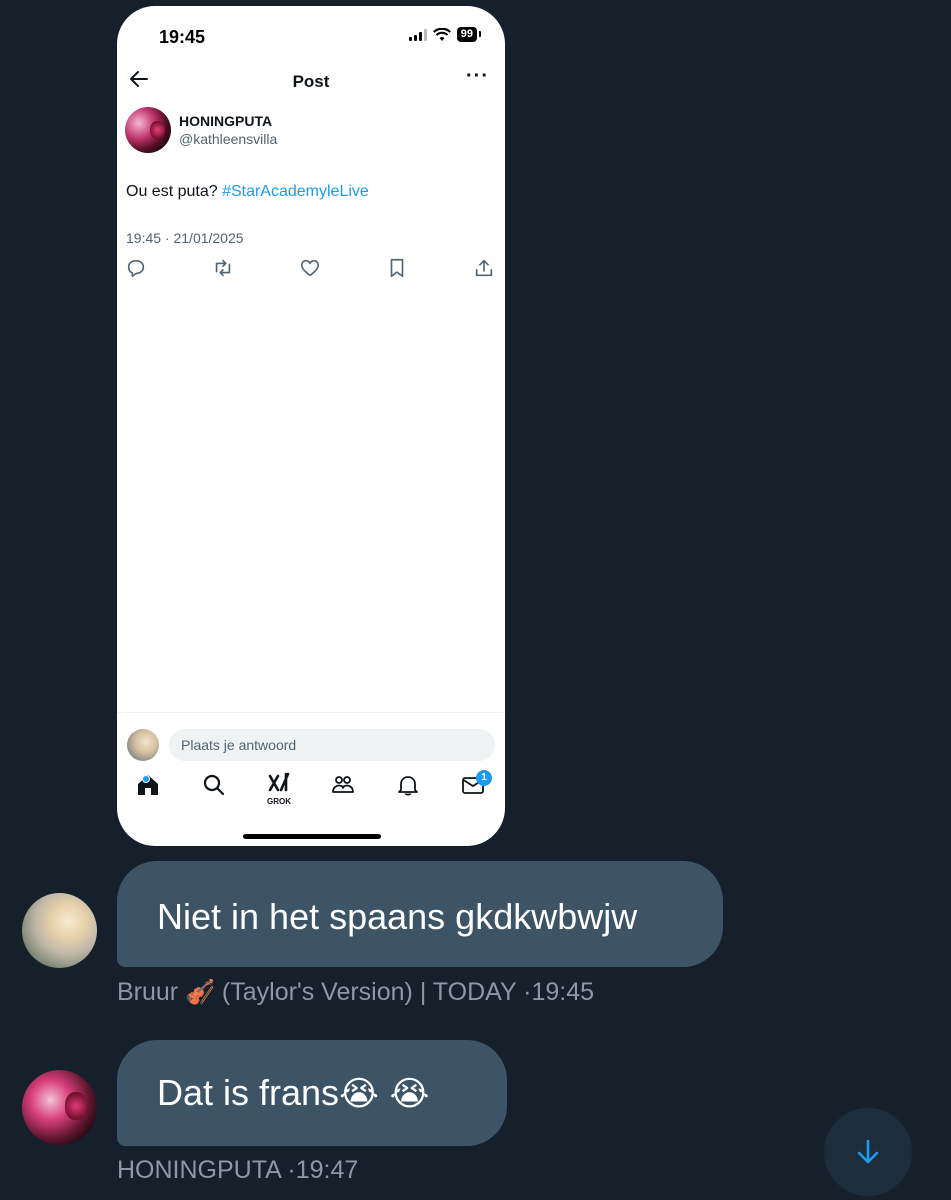 The image size is (951, 1200). I want to click on status-bar: 19:45 99, so click(311, 32).